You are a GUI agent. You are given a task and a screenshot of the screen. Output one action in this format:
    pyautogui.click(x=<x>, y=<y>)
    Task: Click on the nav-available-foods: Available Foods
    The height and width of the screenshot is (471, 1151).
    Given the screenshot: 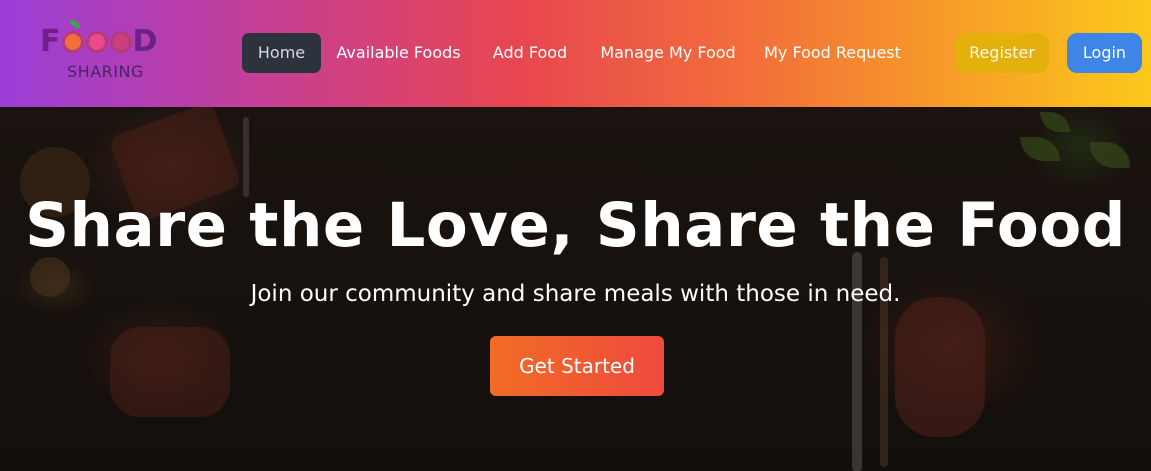 What is the action you would take?
    pyautogui.click(x=398, y=53)
    